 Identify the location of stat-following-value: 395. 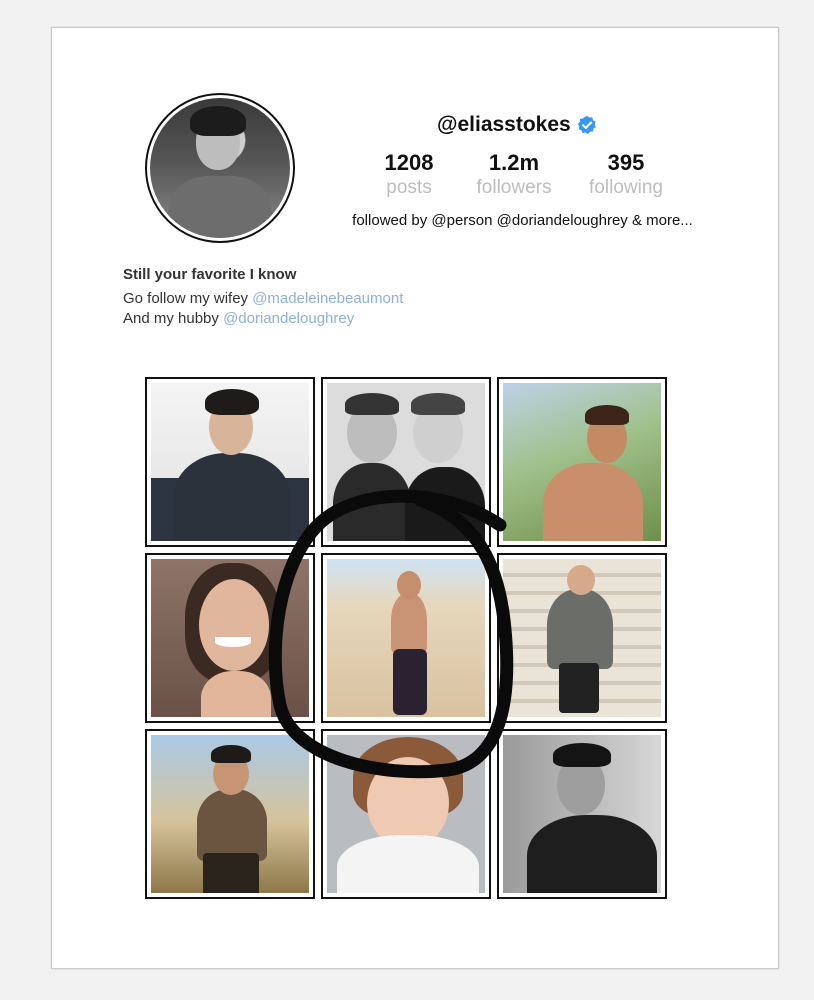
(626, 162).